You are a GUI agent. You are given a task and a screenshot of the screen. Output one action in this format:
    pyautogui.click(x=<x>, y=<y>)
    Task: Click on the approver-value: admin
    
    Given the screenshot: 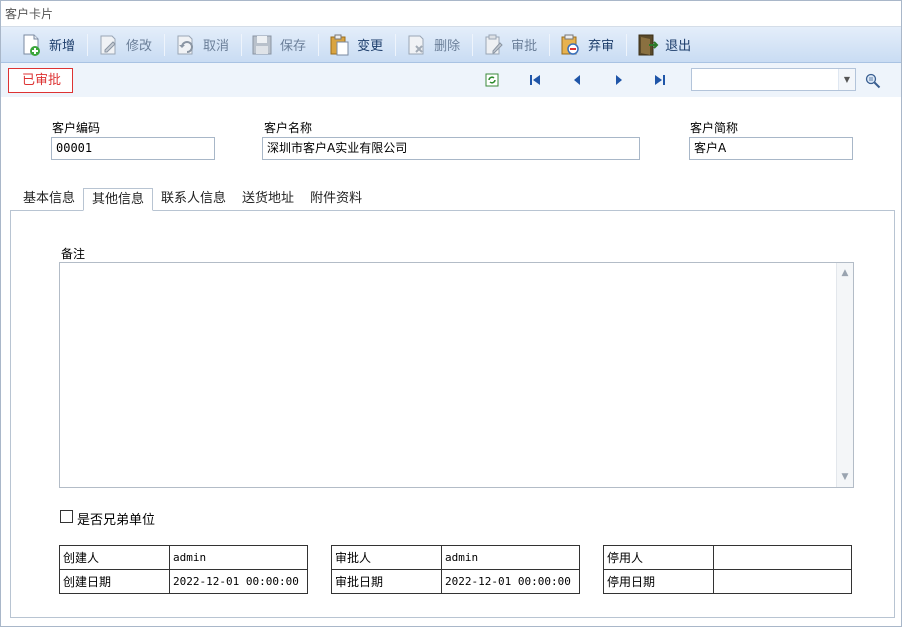 What is the action you would take?
    pyautogui.click(x=510, y=557)
    